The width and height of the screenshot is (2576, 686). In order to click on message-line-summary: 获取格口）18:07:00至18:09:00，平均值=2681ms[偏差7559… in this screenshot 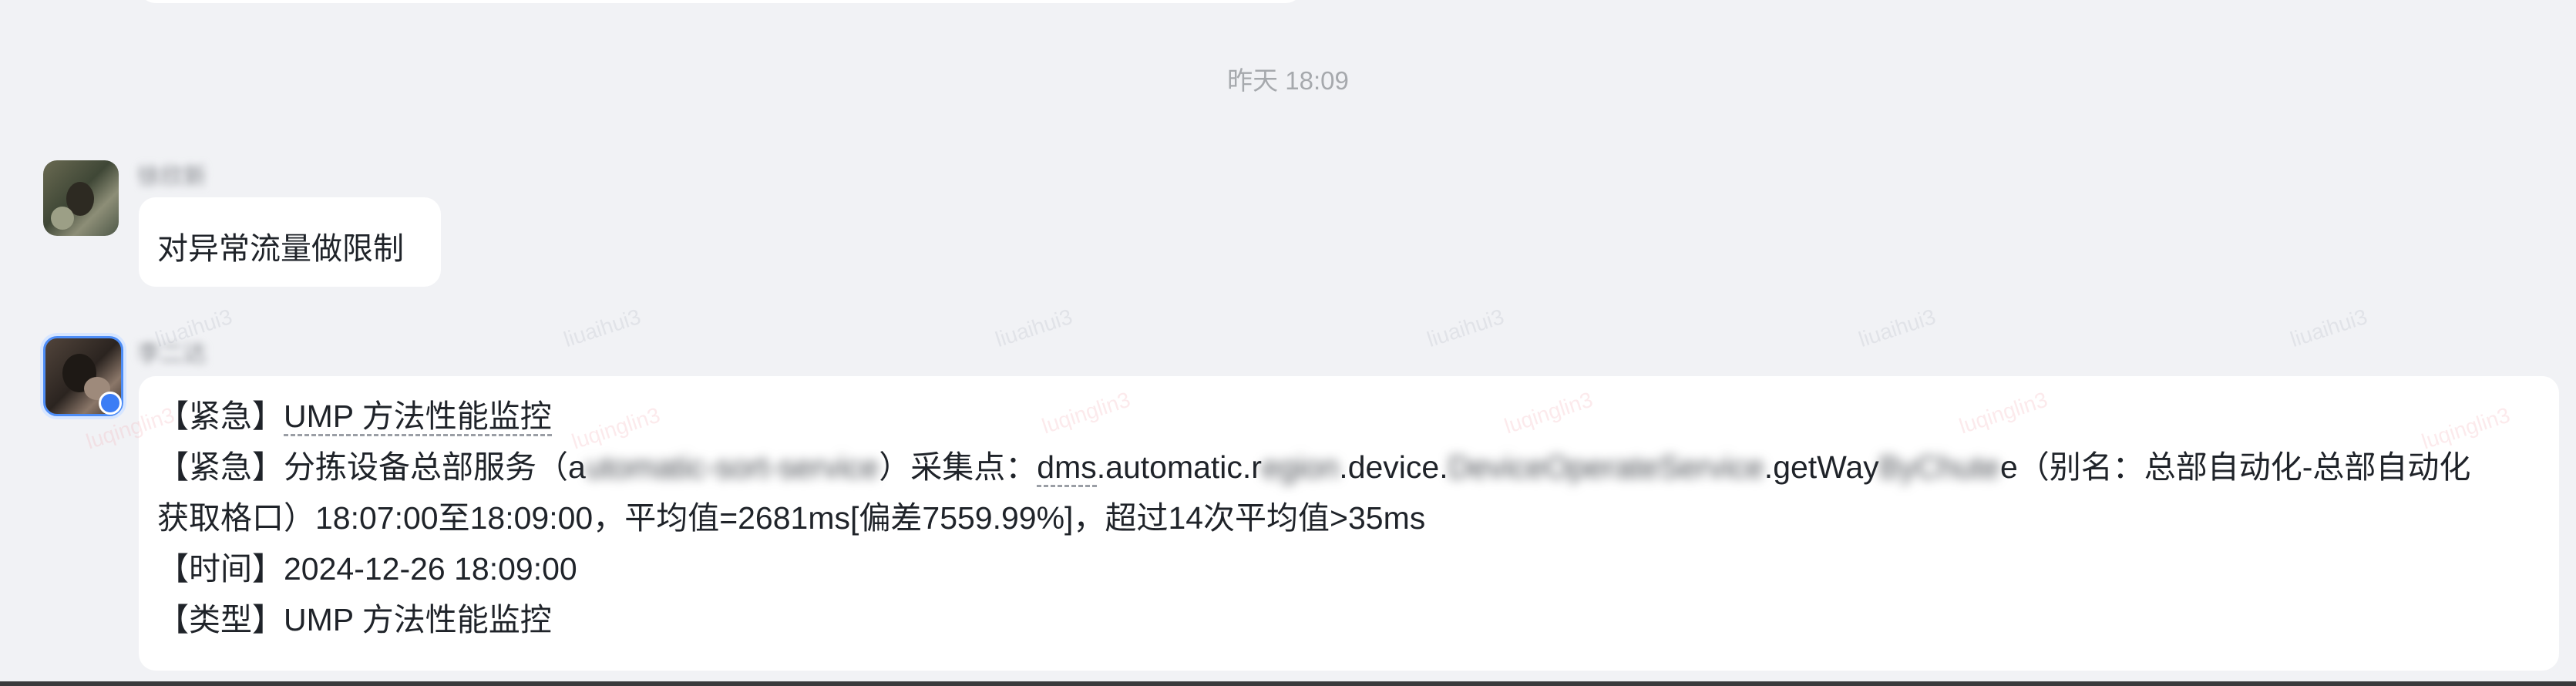, I will do `click(791, 518)`.